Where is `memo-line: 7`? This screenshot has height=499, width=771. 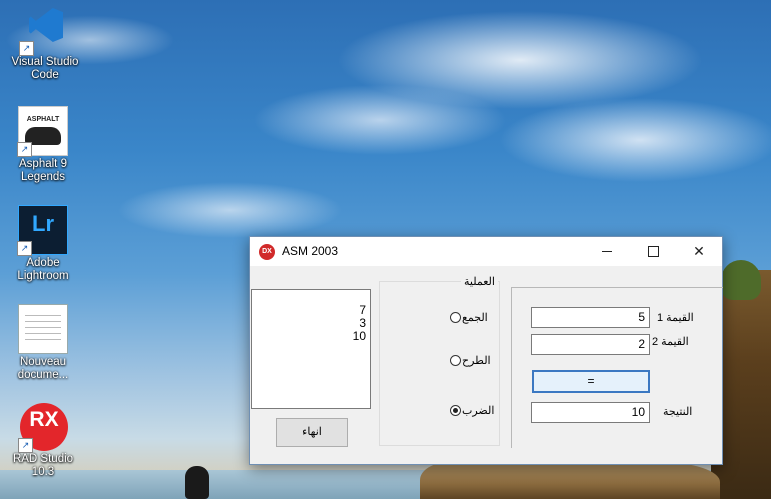 memo-line: 7 is located at coordinates (362, 310).